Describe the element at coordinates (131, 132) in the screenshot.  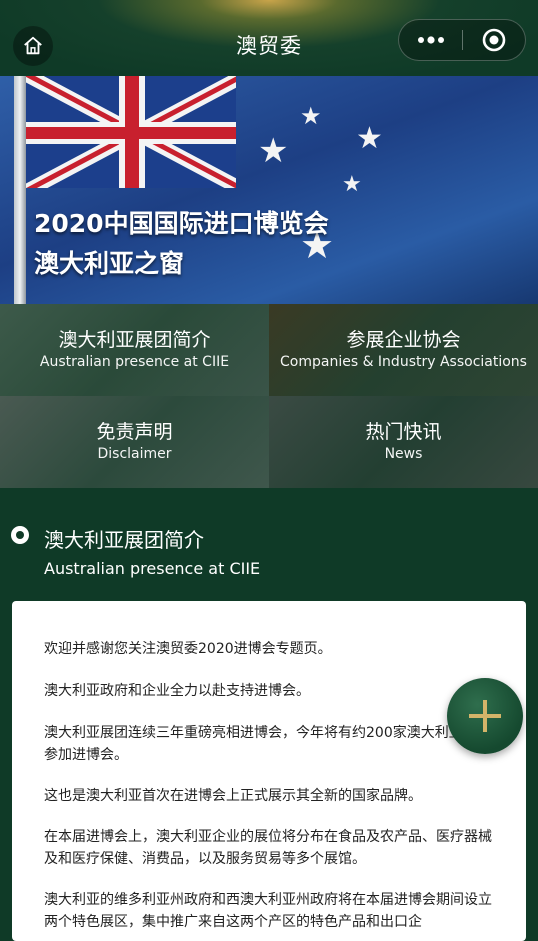
I see `union-jack-graphic` at that location.